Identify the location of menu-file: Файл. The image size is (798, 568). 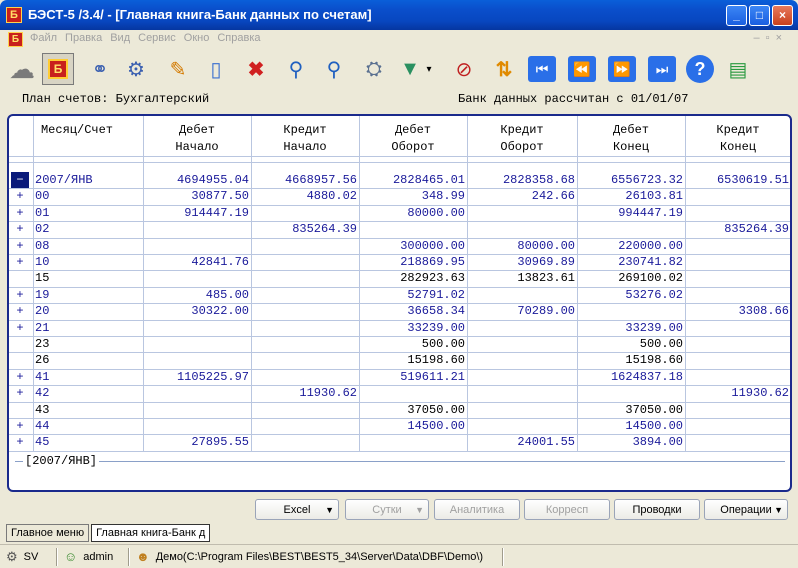
(43, 38).